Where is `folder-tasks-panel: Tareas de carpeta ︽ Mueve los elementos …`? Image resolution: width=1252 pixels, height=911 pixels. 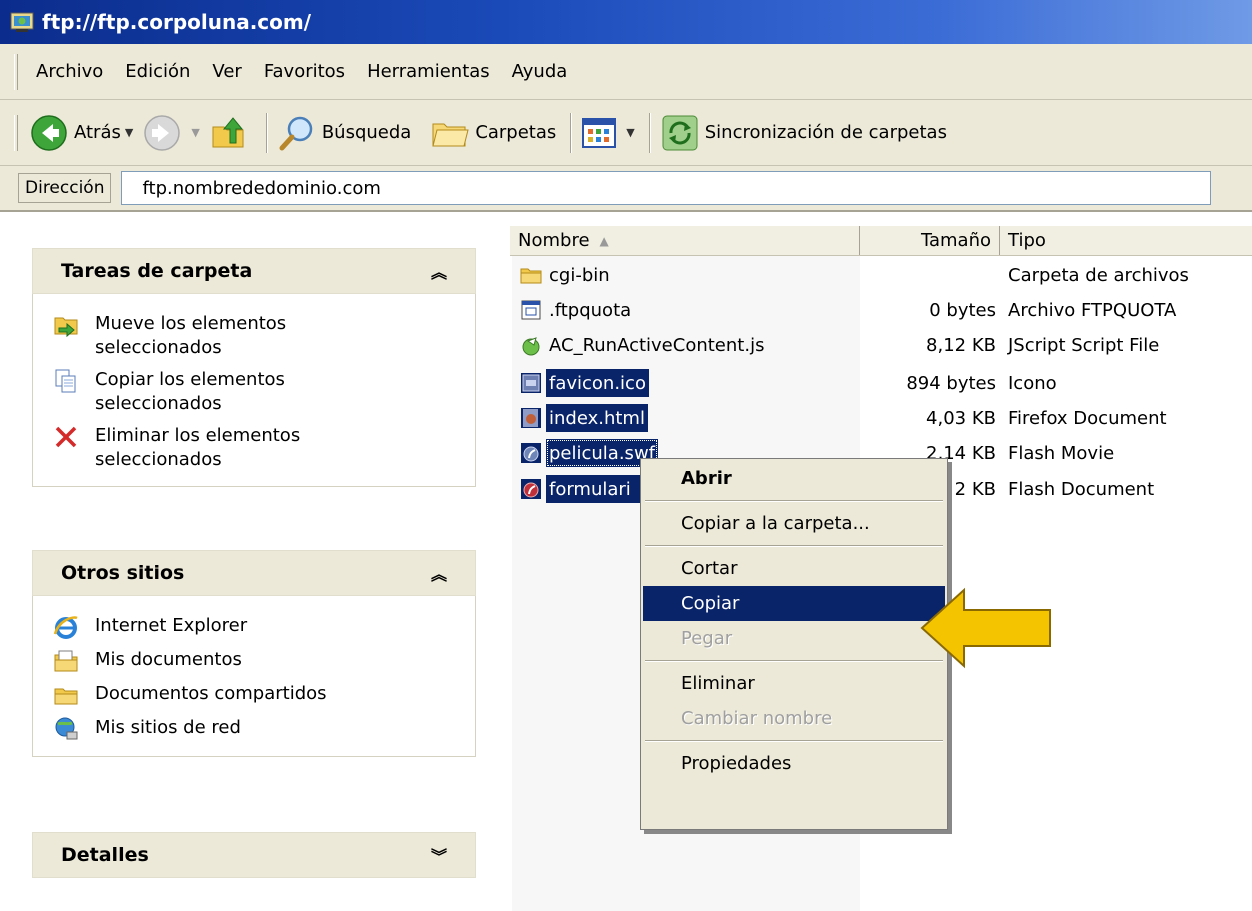
folder-tasks-panel: Tareas de carpeta ︽ Mueve los elementos … is located at coordinates (254, 367).